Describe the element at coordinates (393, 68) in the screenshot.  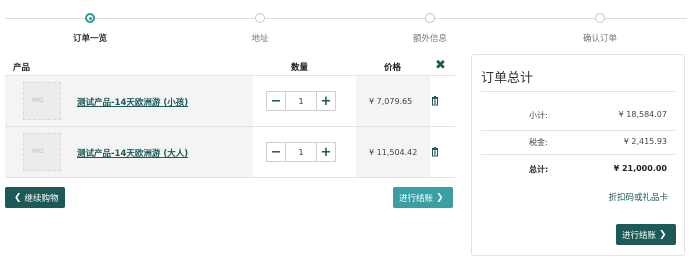
I see `header-price: 价格` at that location.